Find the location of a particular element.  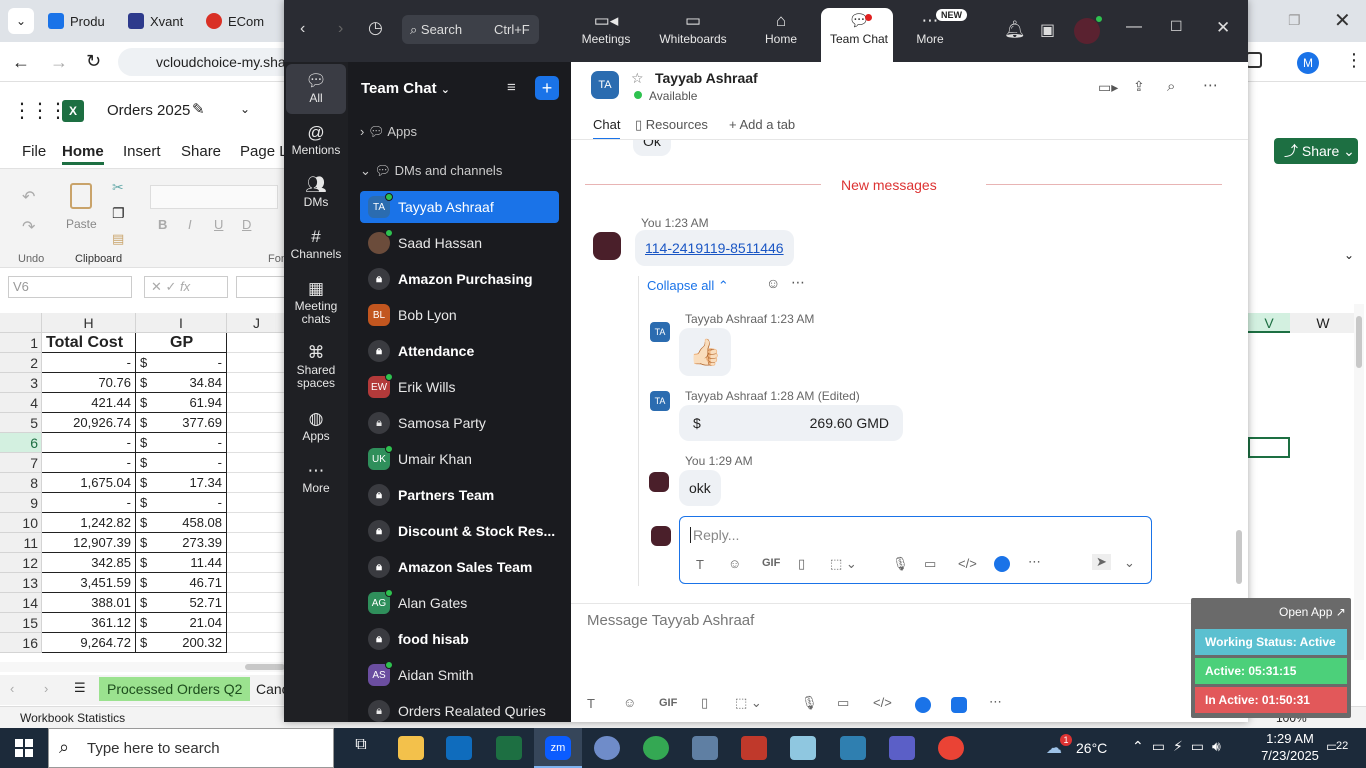

paste-label: Paste is located at coordinates (81, 224).